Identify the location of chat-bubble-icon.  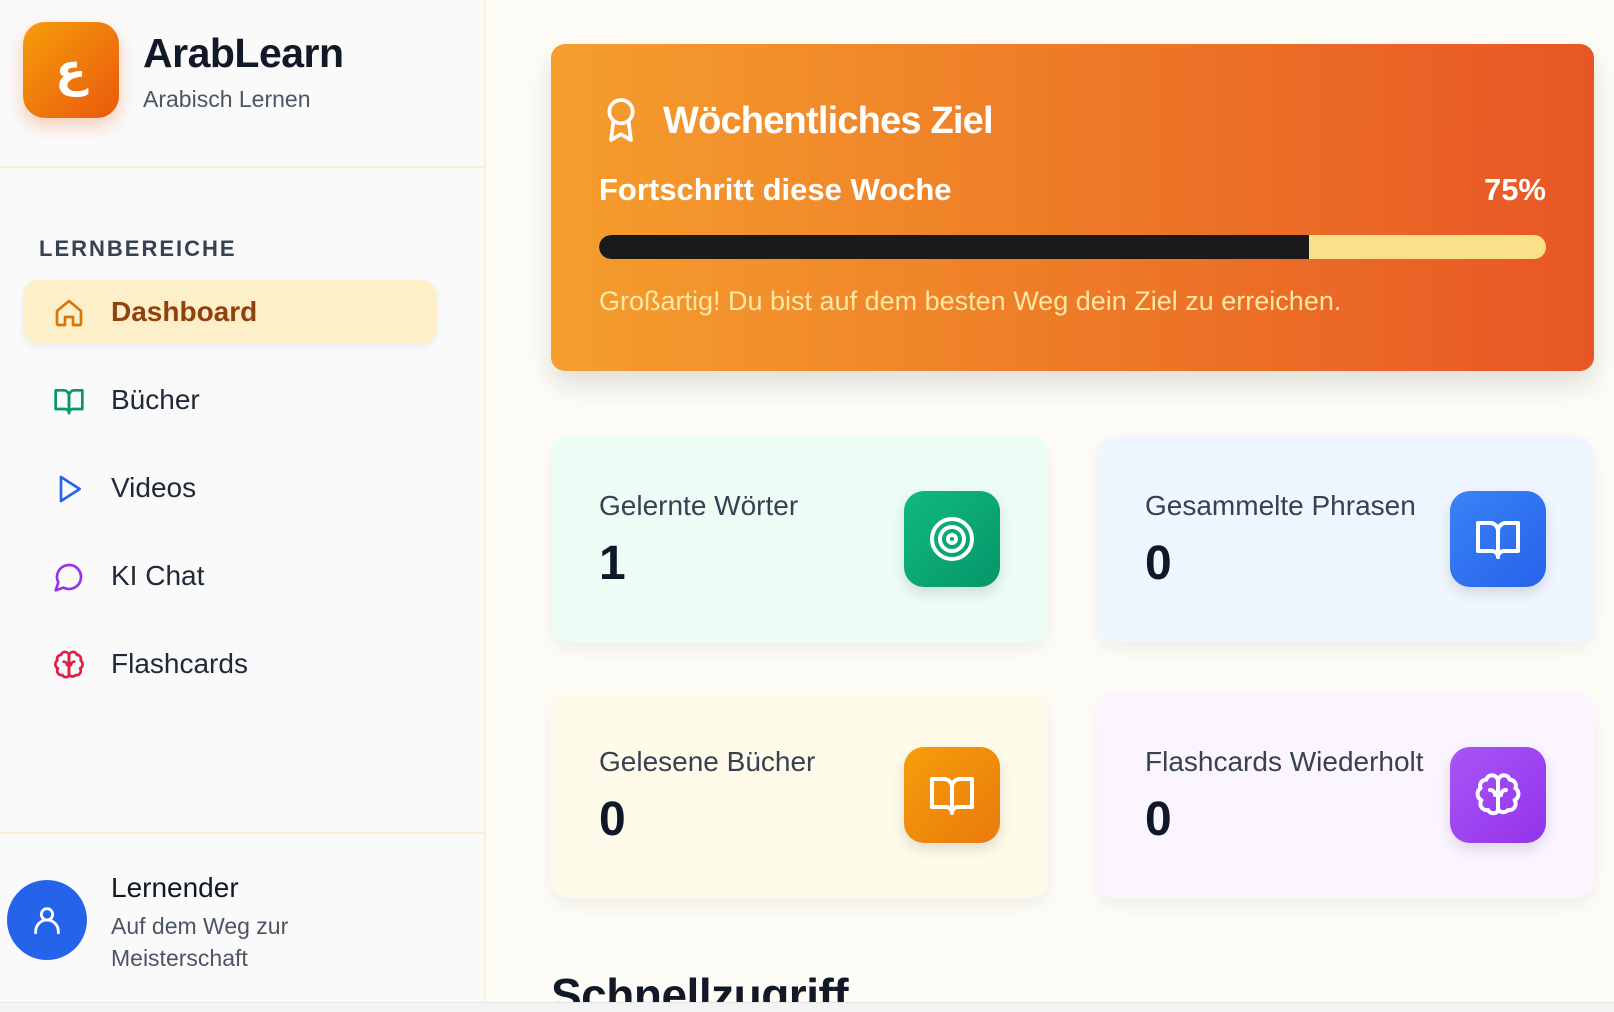
(68, 577).